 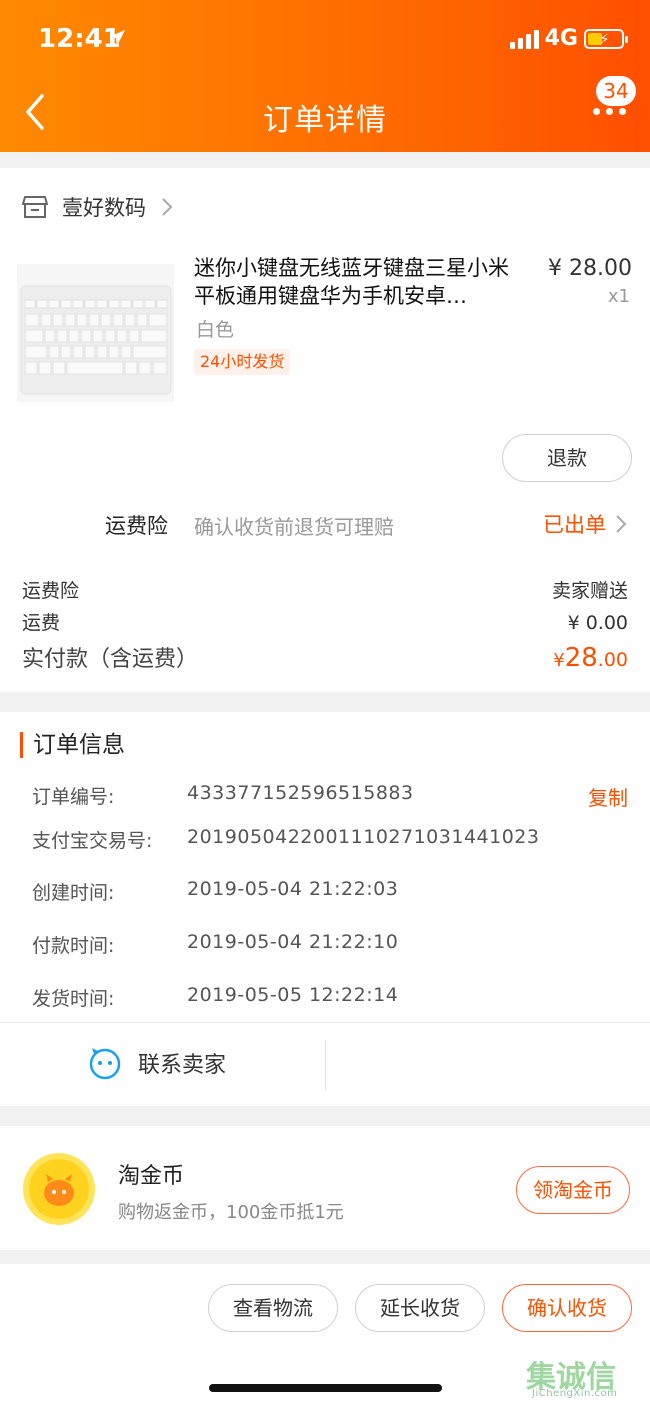 I want to click on summary-insurance-value: 卖家赠送, so click(x=589, y=591).